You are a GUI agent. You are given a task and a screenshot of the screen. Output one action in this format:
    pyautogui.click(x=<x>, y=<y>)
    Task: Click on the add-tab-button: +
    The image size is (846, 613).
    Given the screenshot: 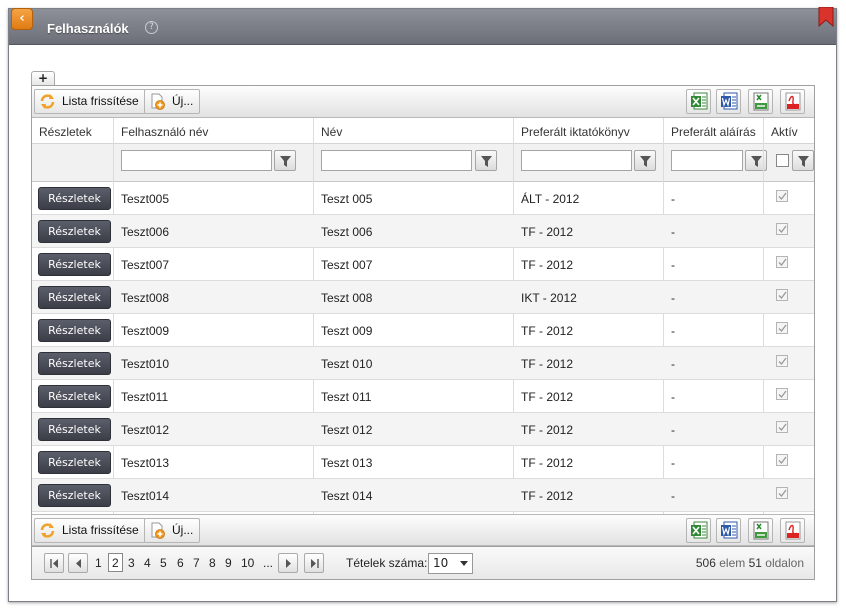 What is the action you would take?
    pyautogui.click(x=43, y=78)
    